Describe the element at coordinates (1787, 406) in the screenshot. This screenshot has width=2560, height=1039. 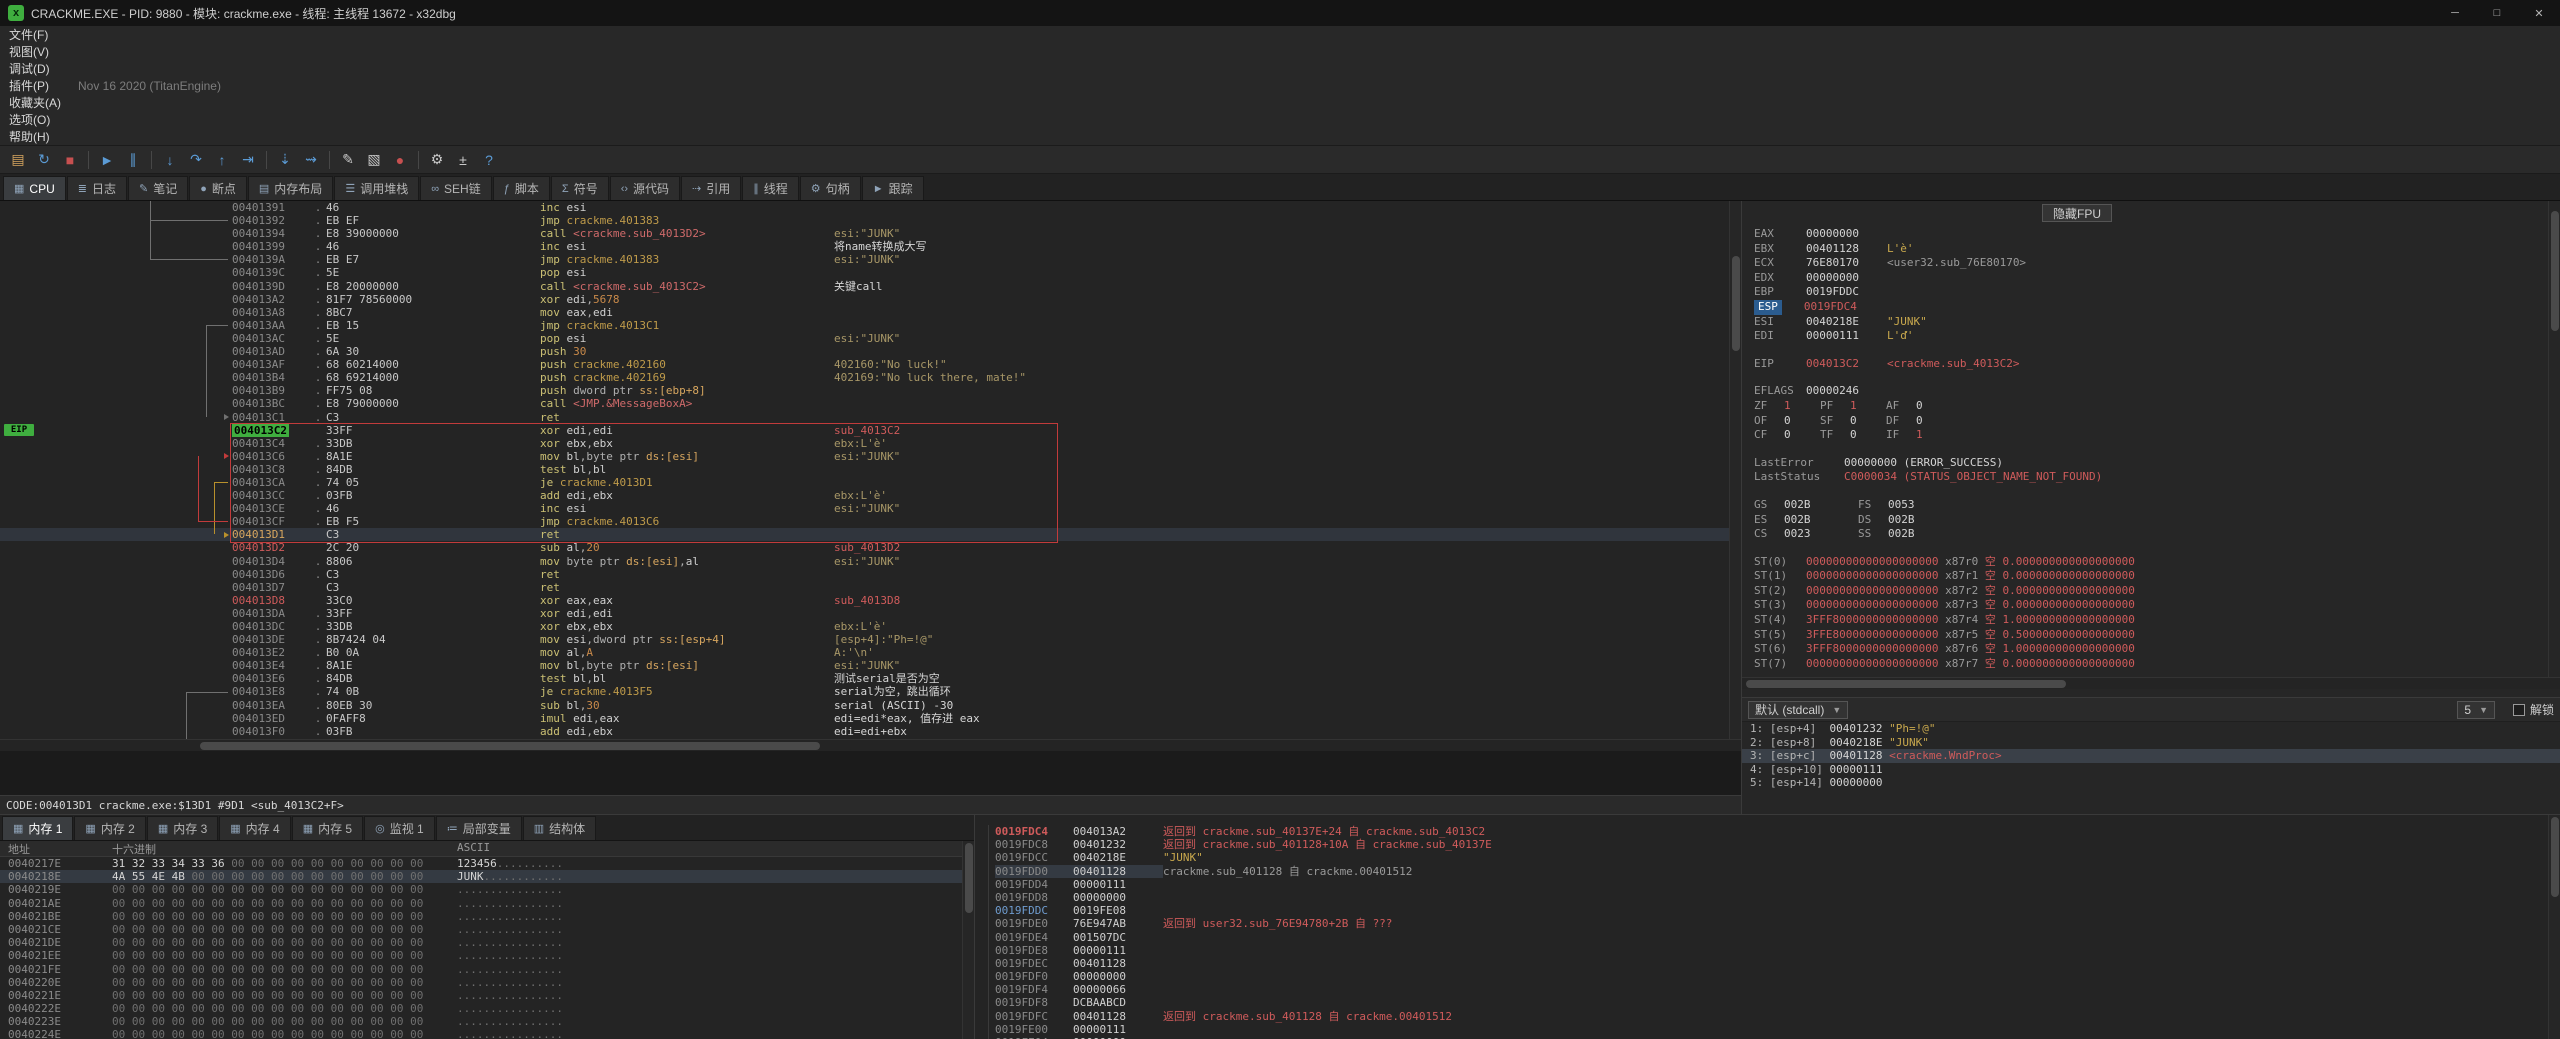
I see `flag-zf: ZF 1` at that location.